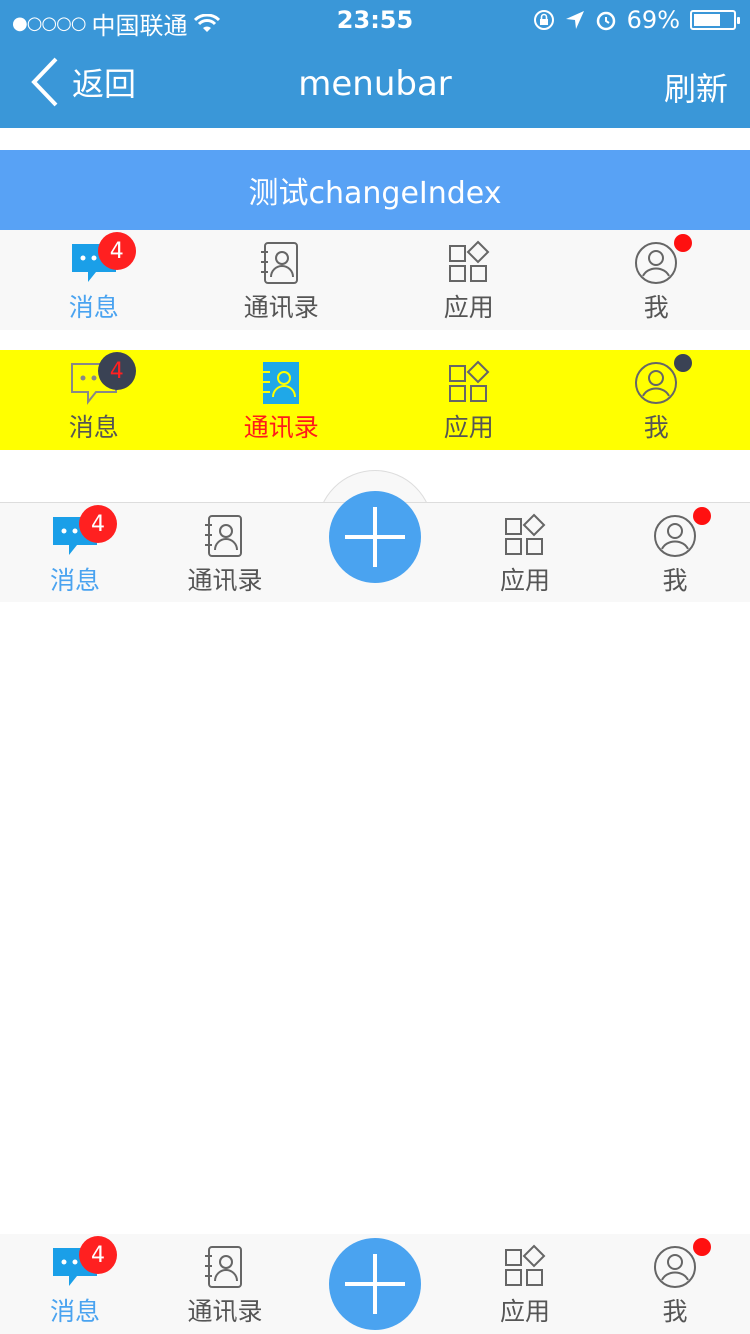  I want to click on battery-icon, so click(715, 20).